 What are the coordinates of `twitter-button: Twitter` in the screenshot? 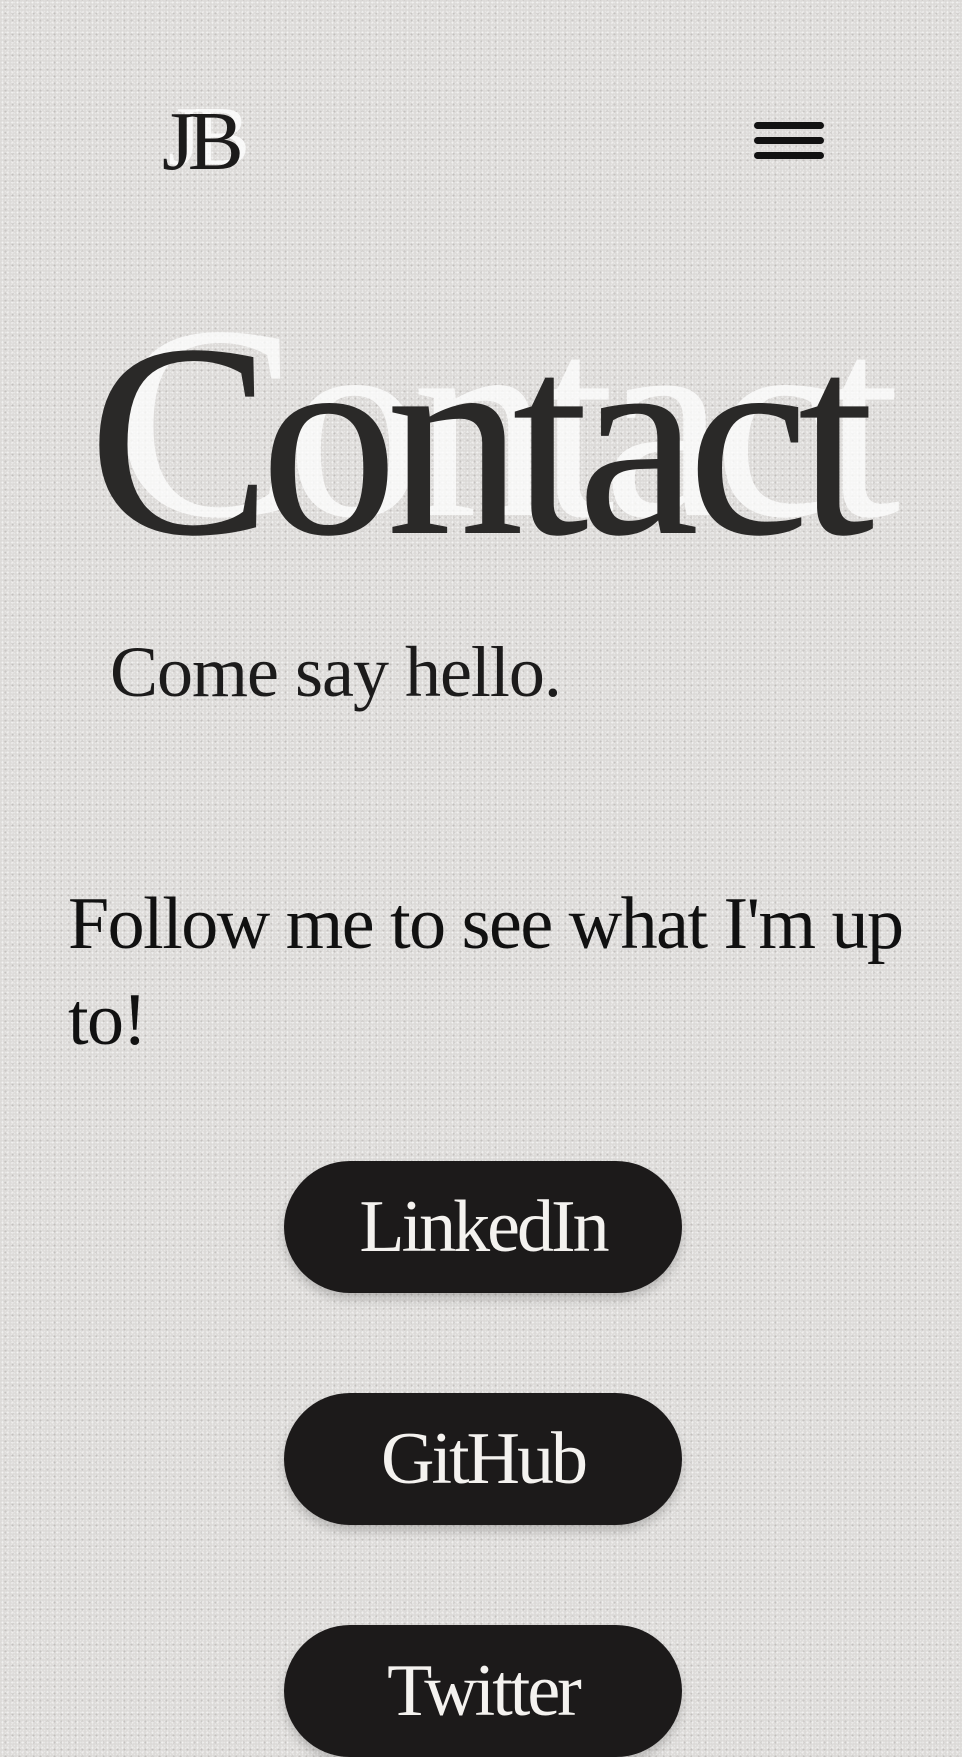 It's located at (483, 1691).